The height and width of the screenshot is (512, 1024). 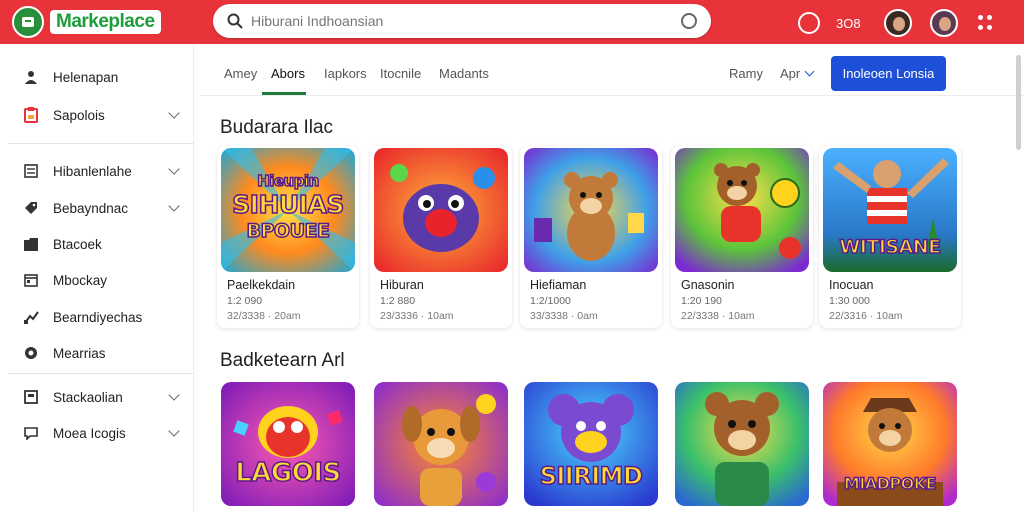 What do you see at coordinates (708, 285) in the screenshot?
I see `card-title: Gnasonin` at bounding box center [708, 285].